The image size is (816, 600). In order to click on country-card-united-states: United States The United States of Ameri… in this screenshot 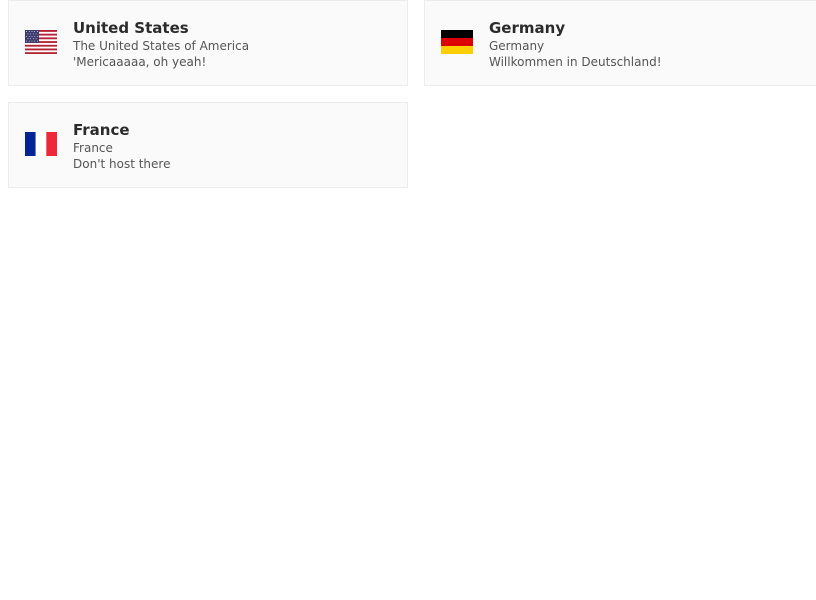, I will do `click(208, 43)`.